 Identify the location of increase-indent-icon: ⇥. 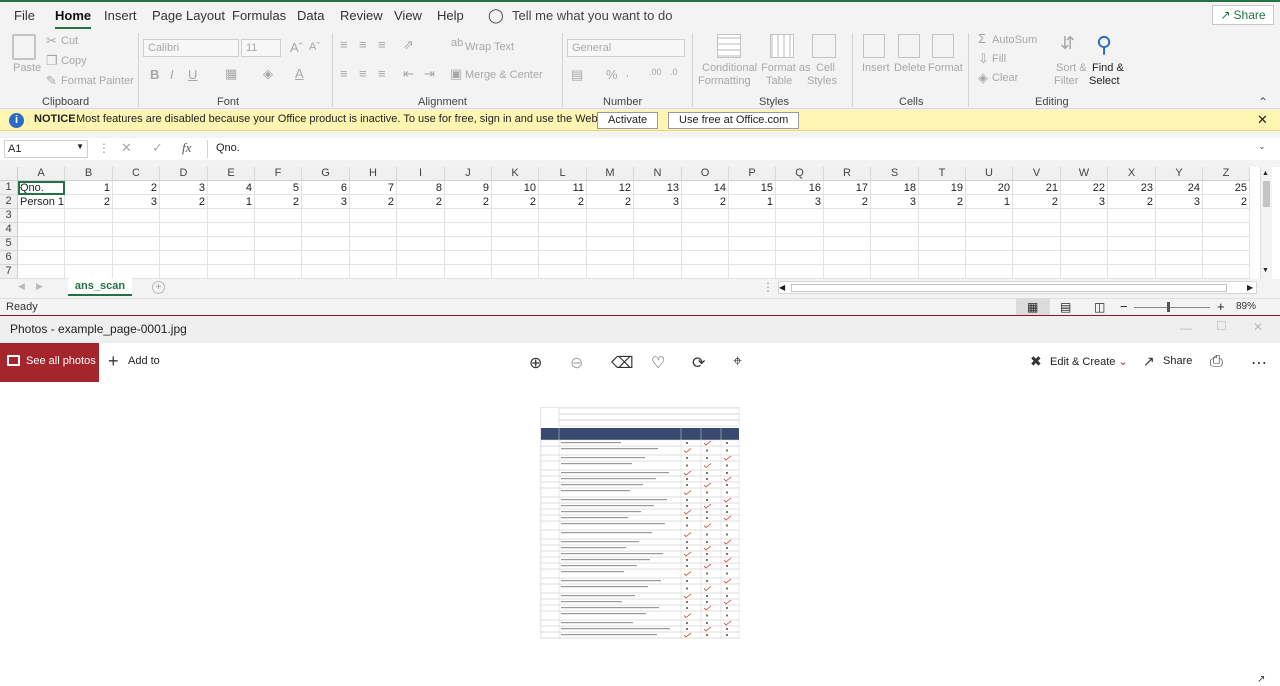
(429, 73).